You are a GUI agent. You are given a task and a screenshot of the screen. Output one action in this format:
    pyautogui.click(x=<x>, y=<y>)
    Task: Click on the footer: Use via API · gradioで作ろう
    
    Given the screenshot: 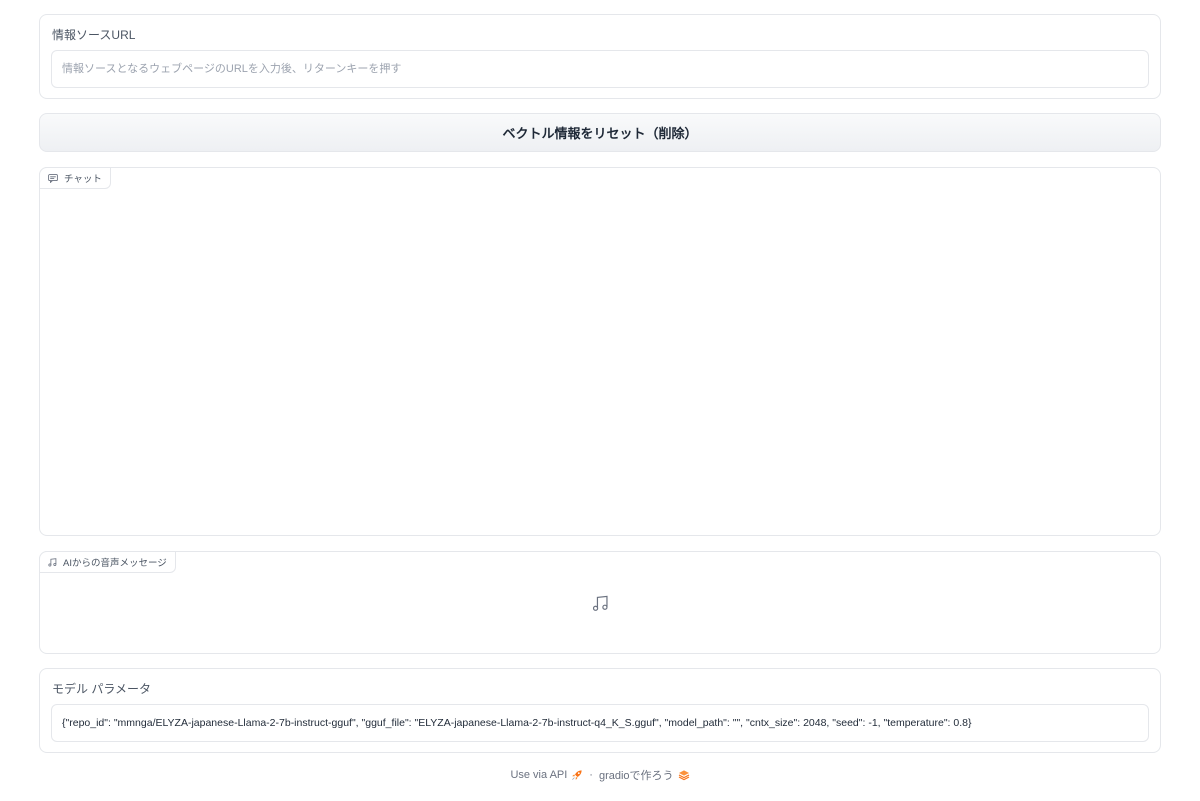 What is the action you would take?
    pyautogui.click(x=600, y=775)
    